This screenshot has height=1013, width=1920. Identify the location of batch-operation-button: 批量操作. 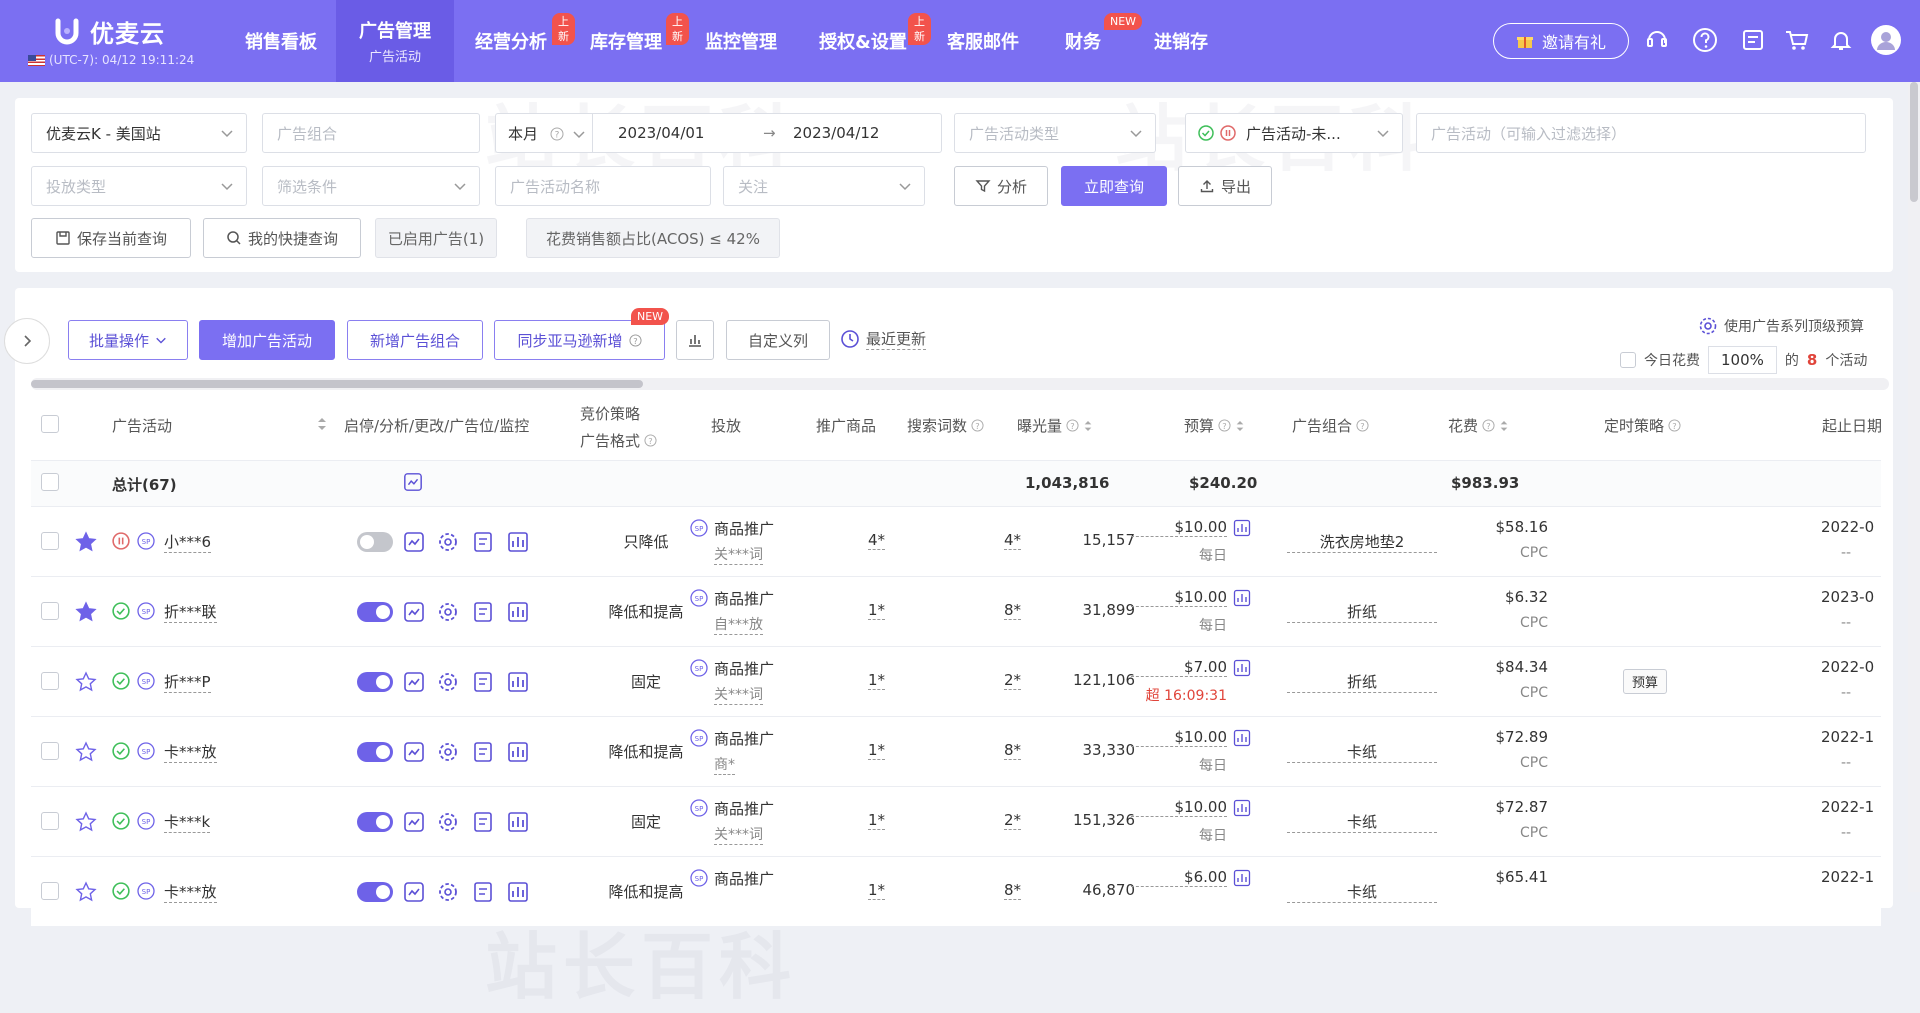
(128, 340).